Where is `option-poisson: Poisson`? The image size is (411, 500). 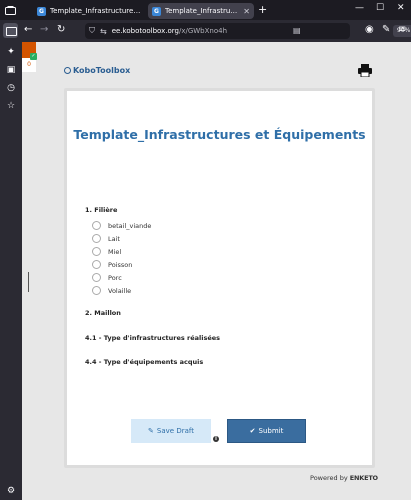 option-poisson: Poisson is located at coordinates (112, 264).